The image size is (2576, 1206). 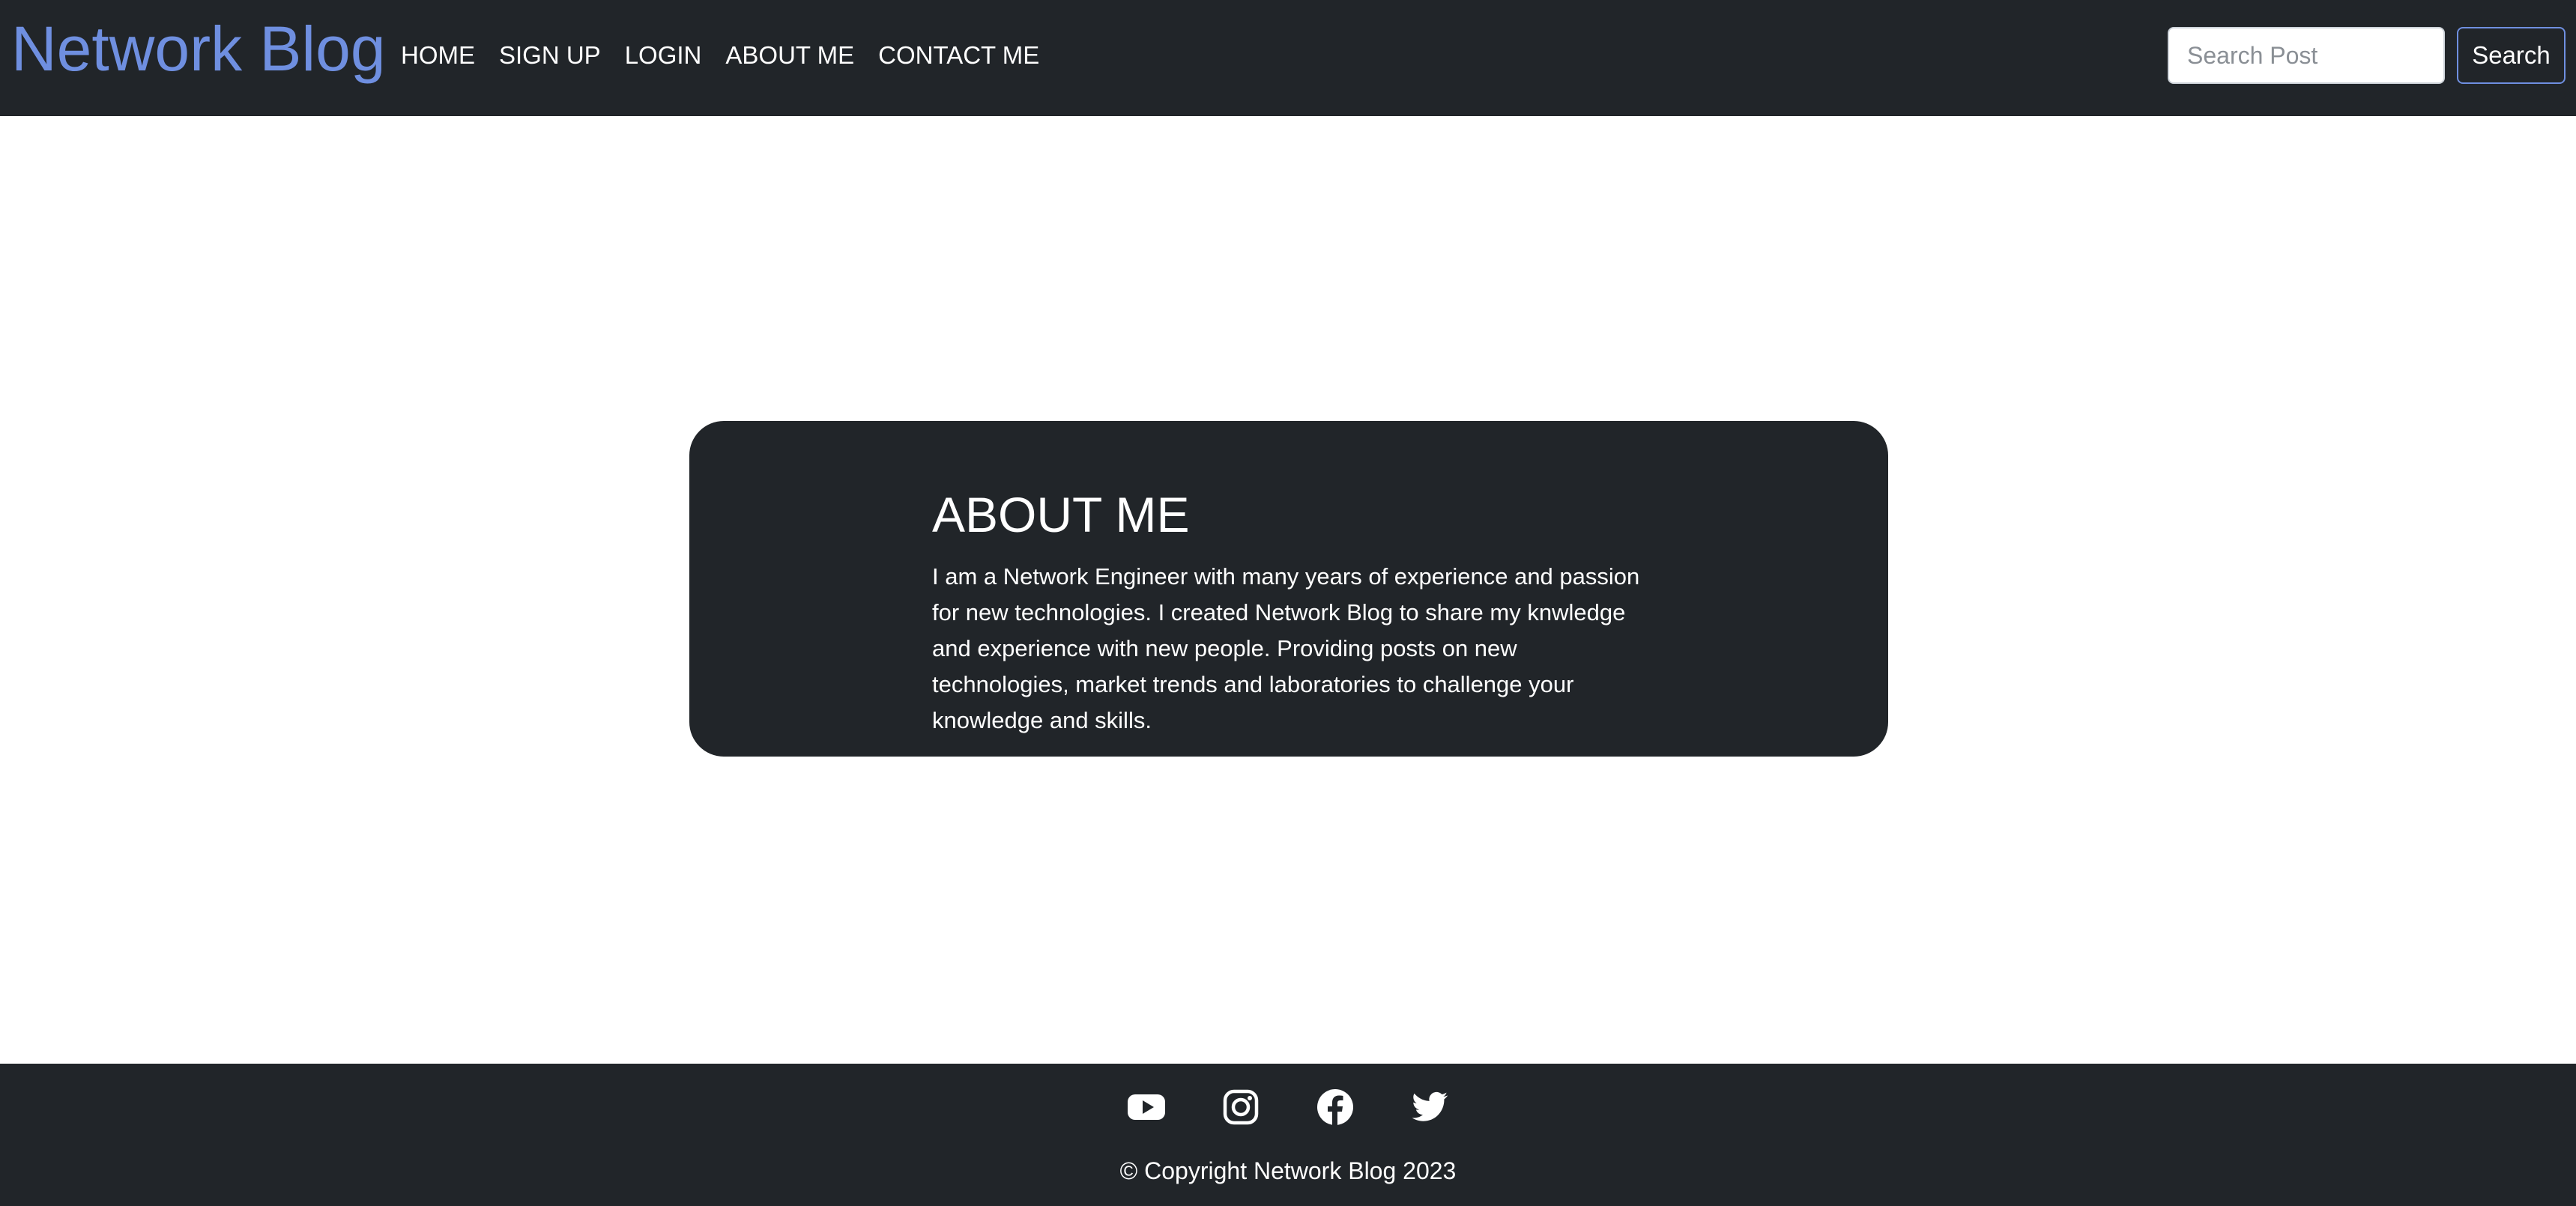 I want to click on nav-link-sign-up: SIGN UP, so click(x=550, y=55).